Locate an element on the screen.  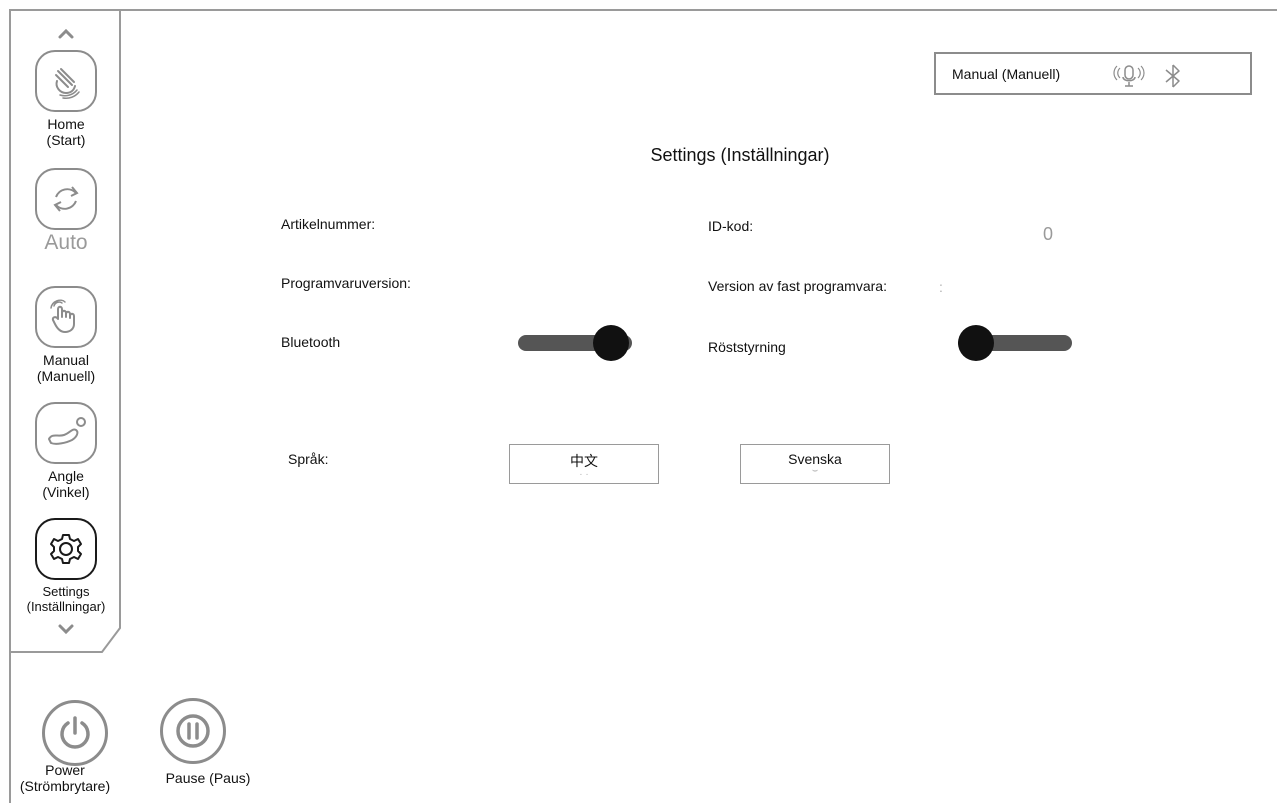
language-chinese-button: 中文 · · is located at coordinates (584, 464).